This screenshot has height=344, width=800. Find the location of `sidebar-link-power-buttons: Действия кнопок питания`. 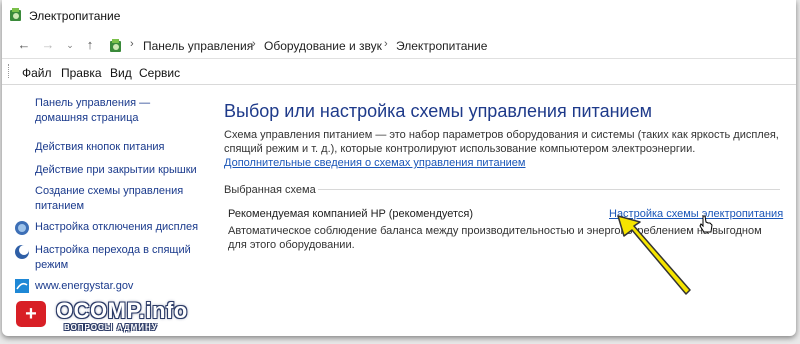

sidebar-link-power-buttons: Действия кнопок питания is located at coordinates (100, 147).